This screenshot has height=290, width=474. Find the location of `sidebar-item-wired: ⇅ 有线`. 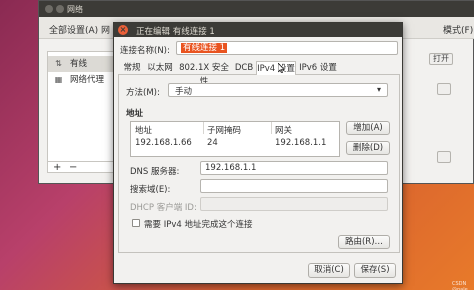

sidebar-item-wired: ⇅ 有线 is located at coordinates (83, 64).